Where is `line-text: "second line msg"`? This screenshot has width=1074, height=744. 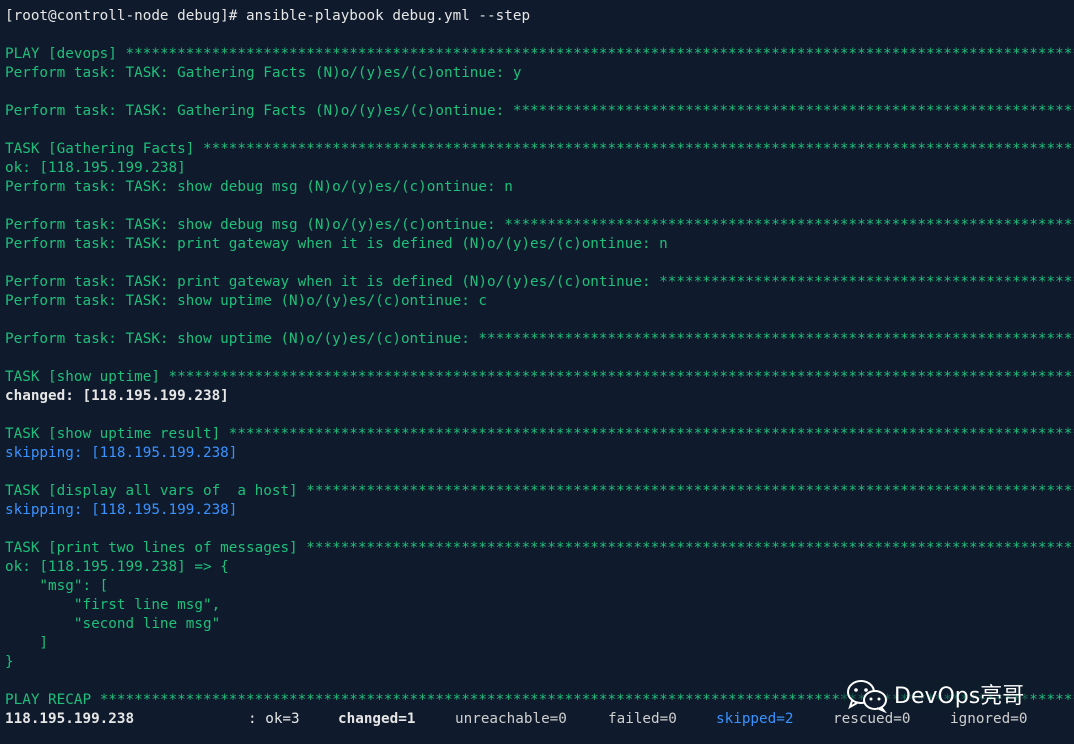
line-text: "second line msg" is located at coordinates (113, 624).